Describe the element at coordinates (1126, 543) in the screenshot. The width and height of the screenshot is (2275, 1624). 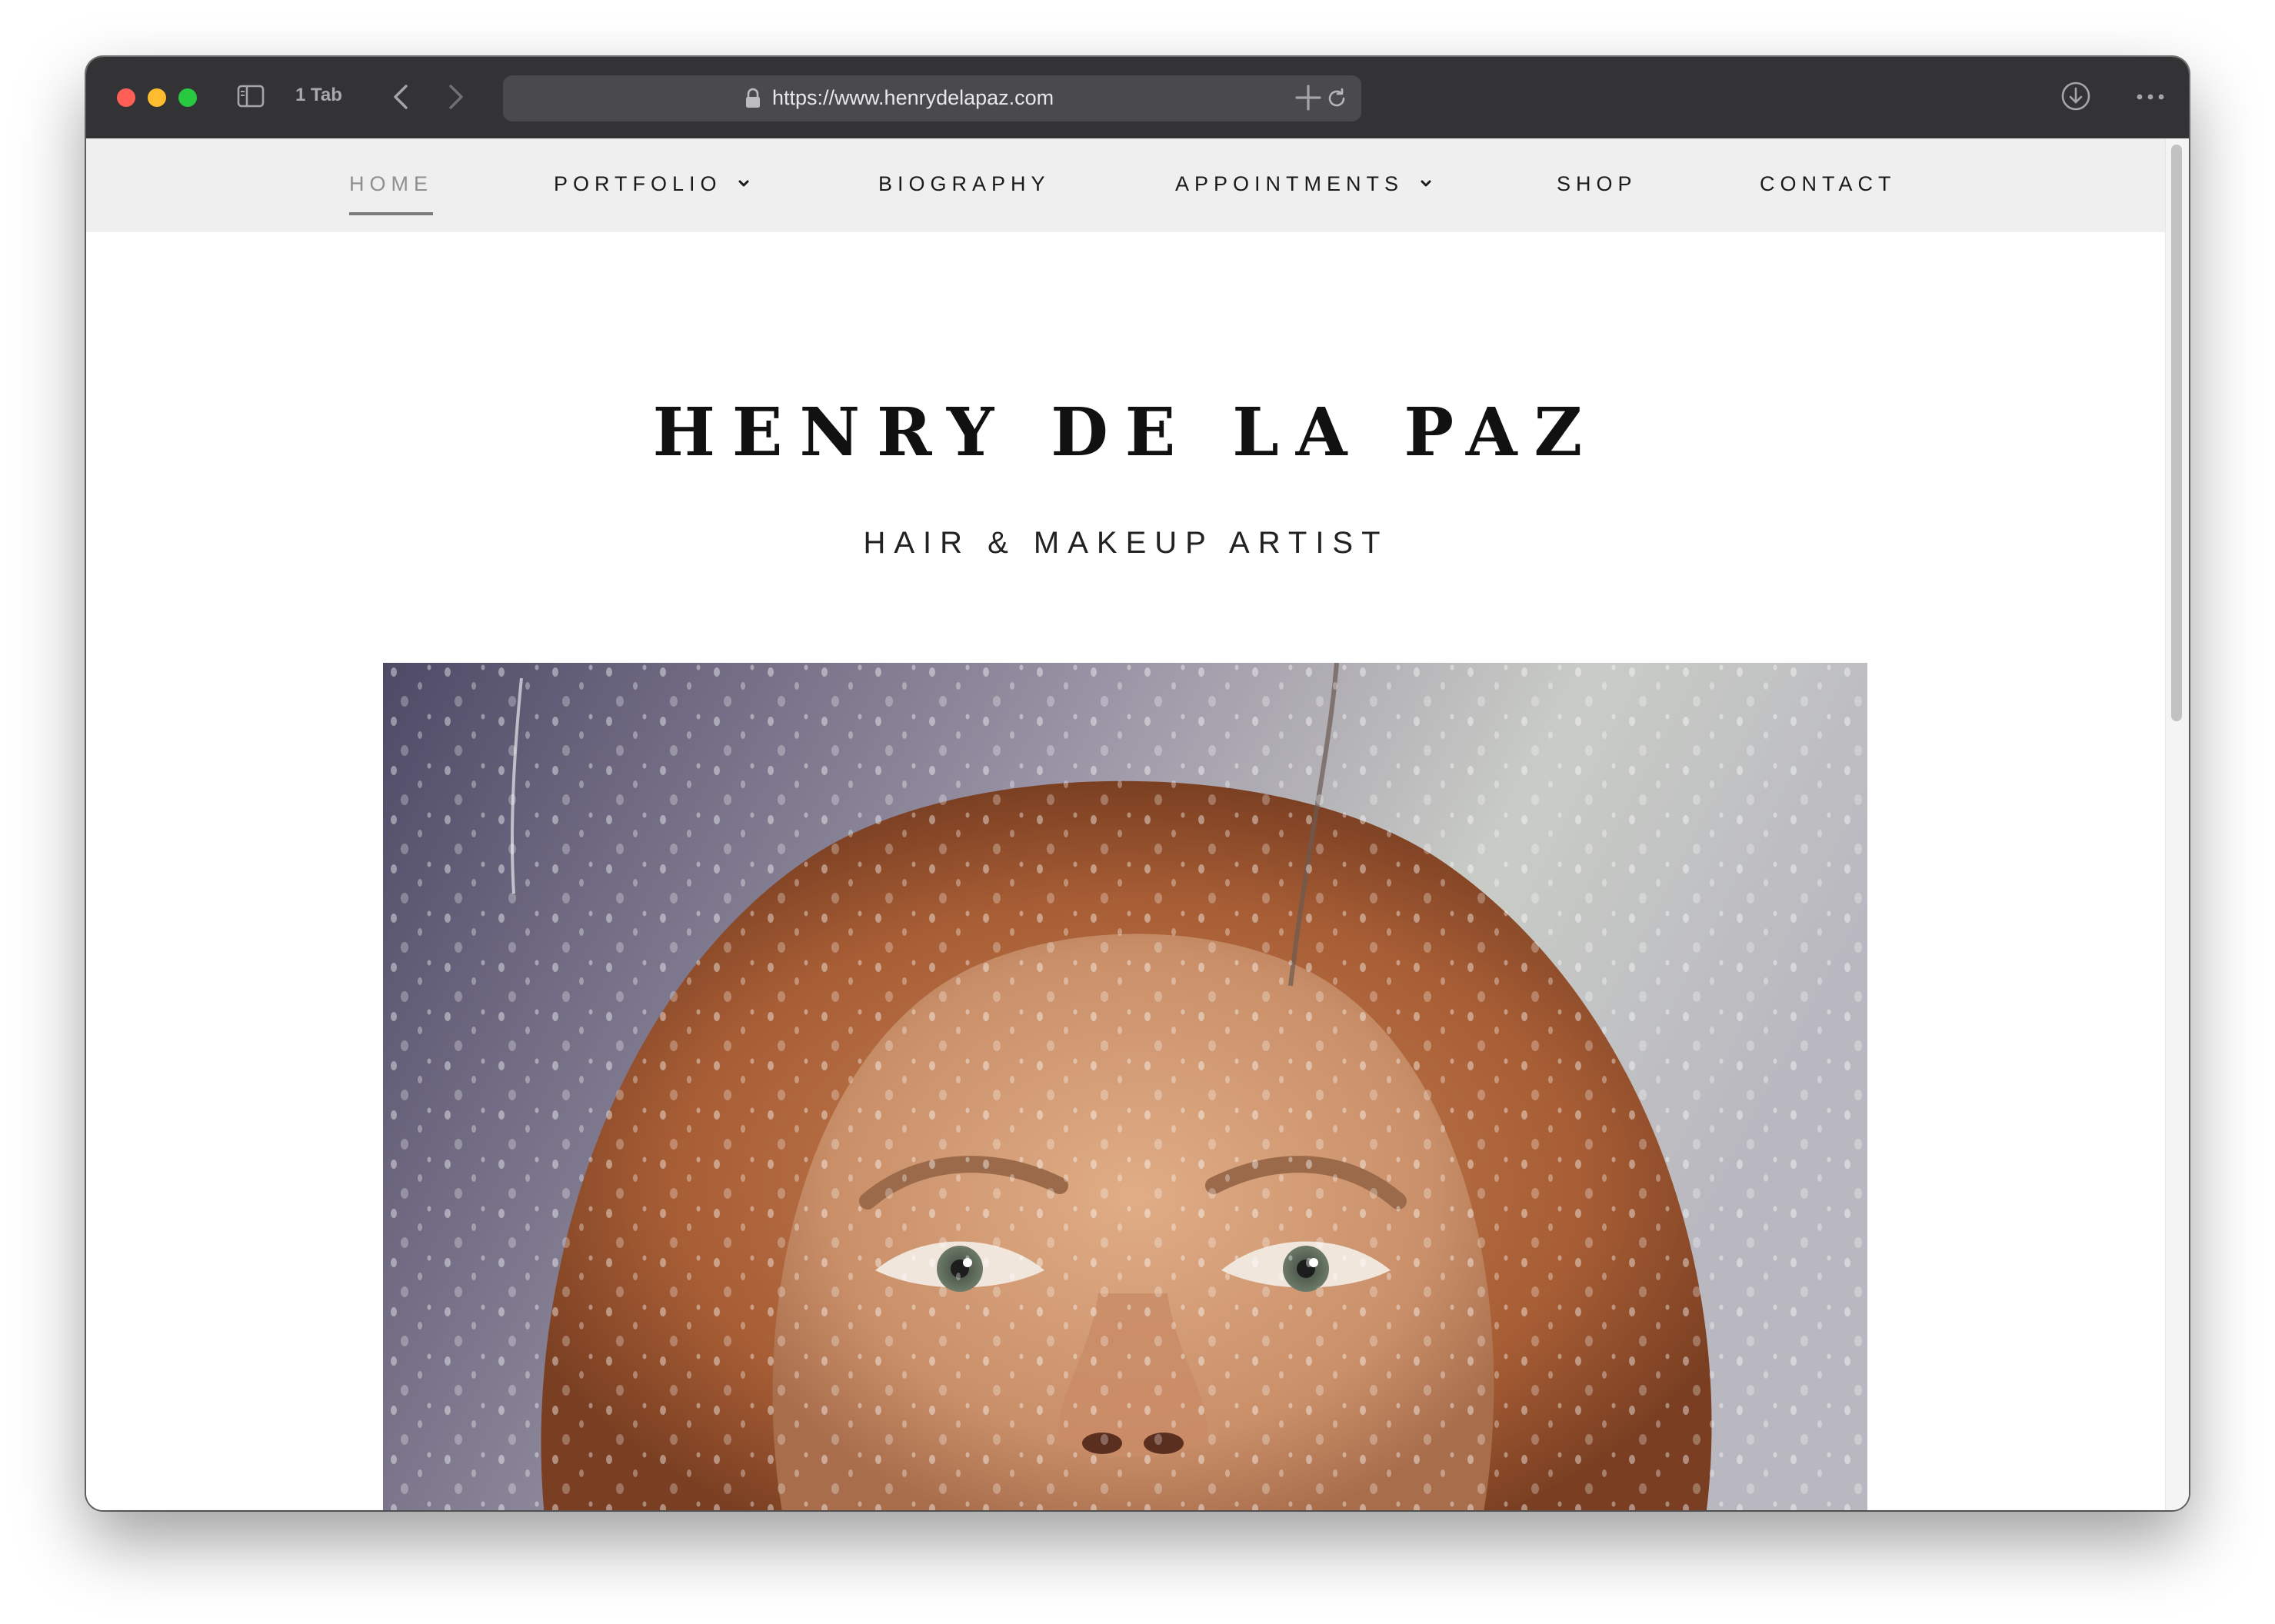
I see `site-subtitle: HAIR & MAKEUP ARTIST` at that location.